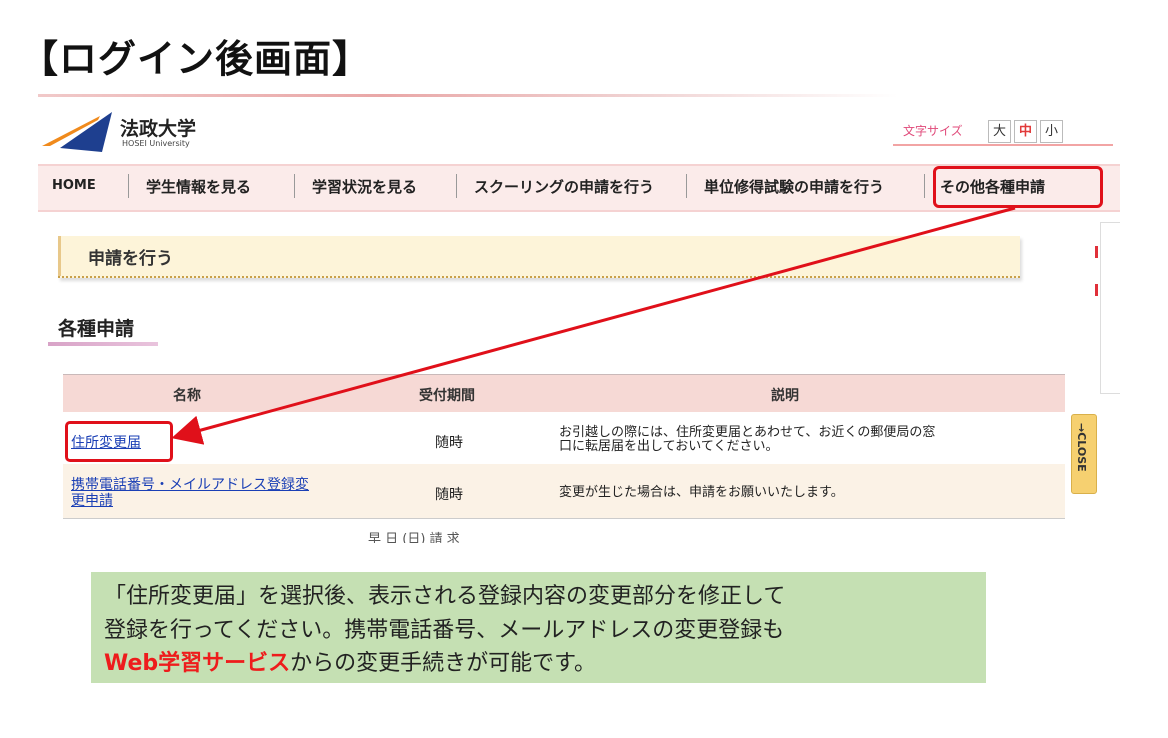 This screenshot has height=738, width=1168. Describe the element at coordinates (103, 344) in the screenshot. I see `section-title-underline` at that location.